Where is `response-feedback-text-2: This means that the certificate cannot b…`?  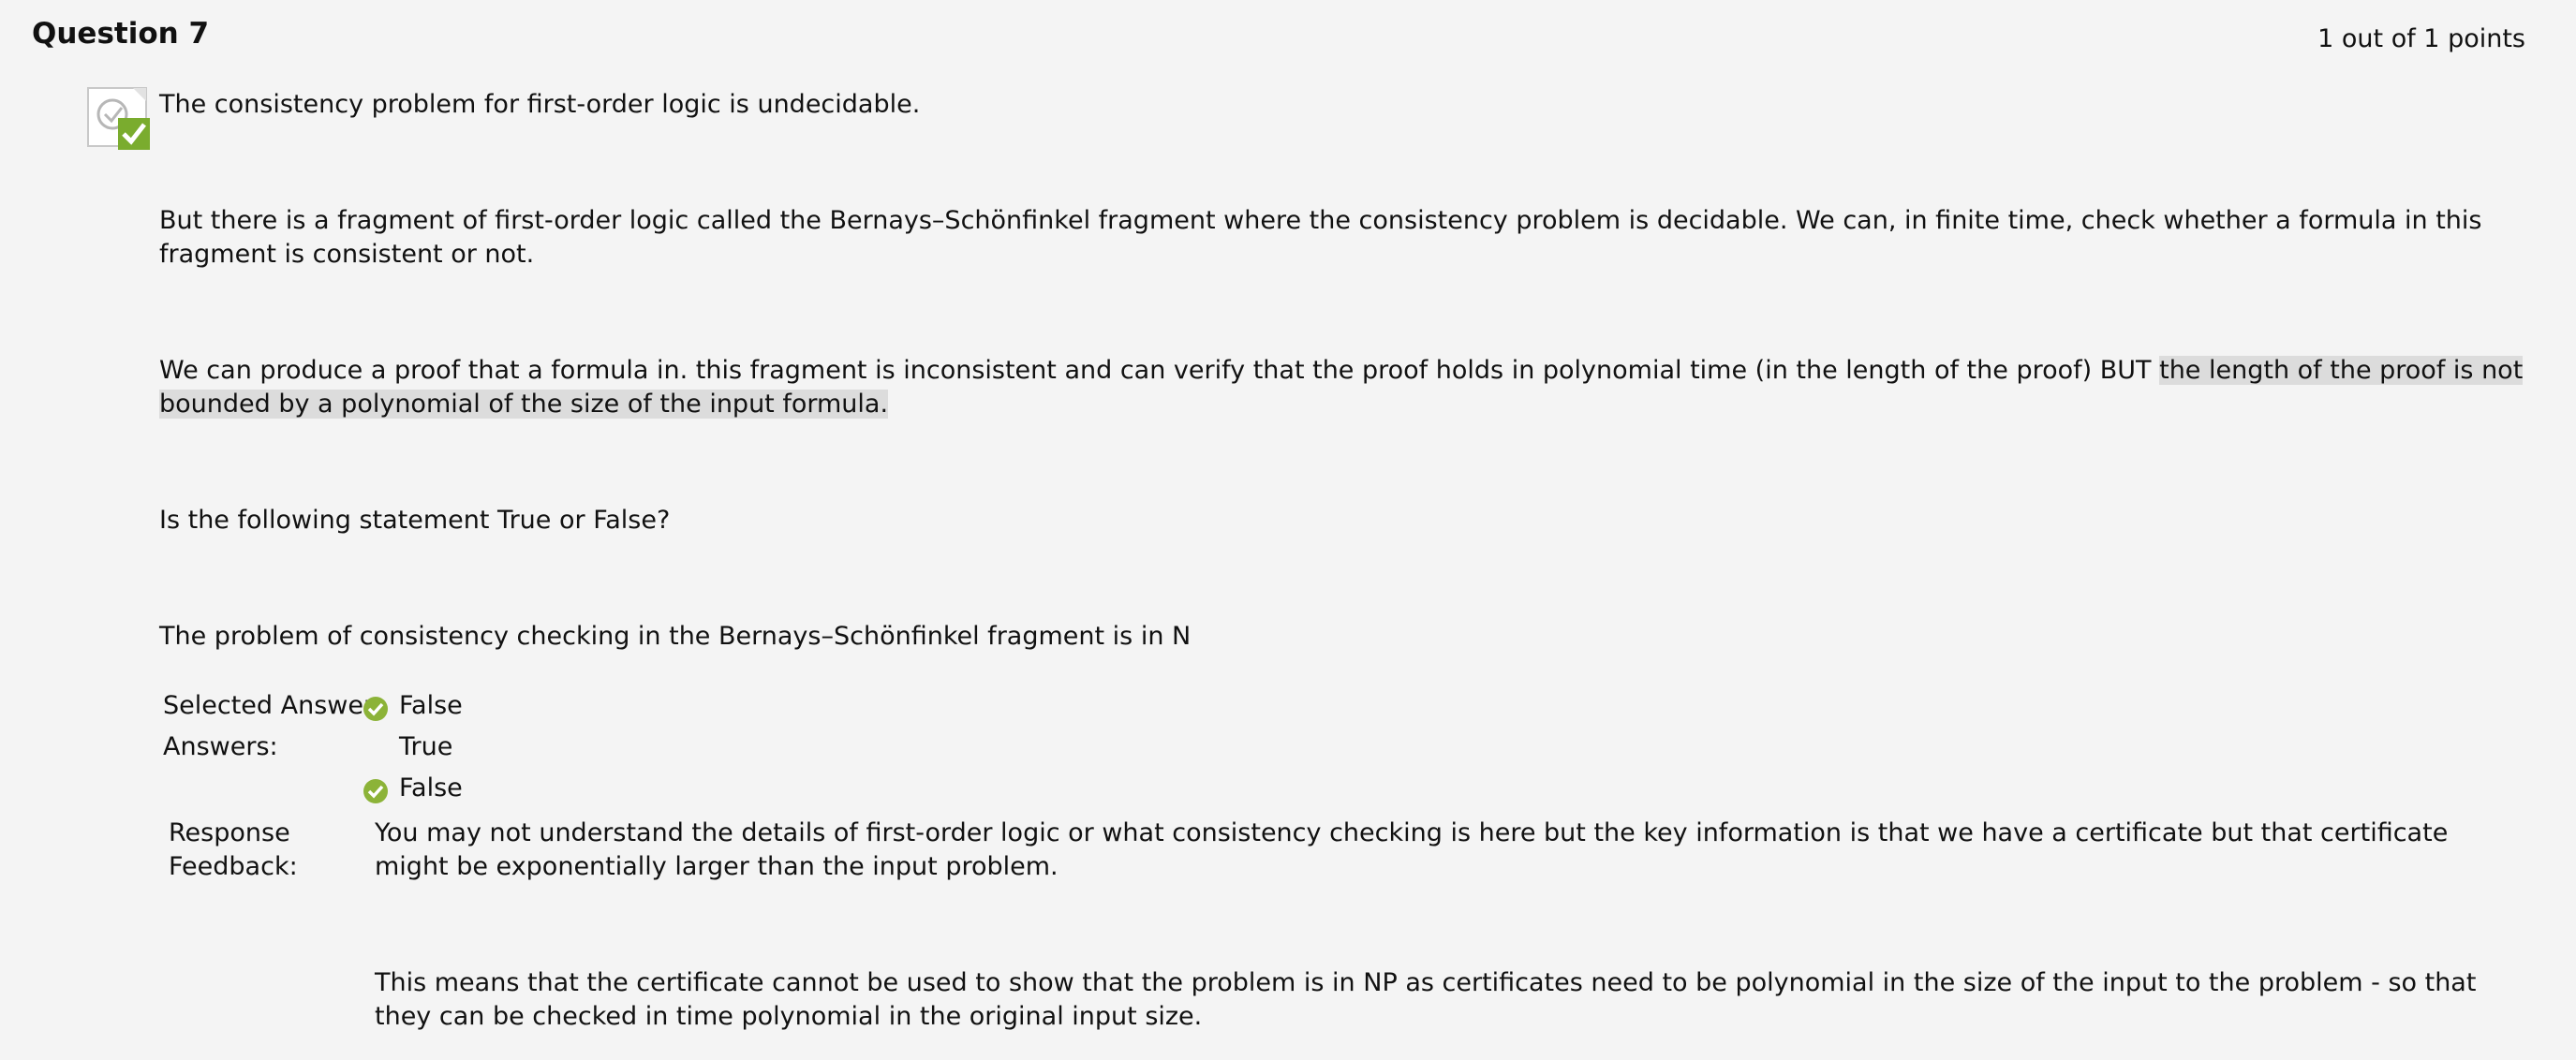
response-feedback-text-2: This means that the certificate cannot b… is located at coordinates (1426, 999).